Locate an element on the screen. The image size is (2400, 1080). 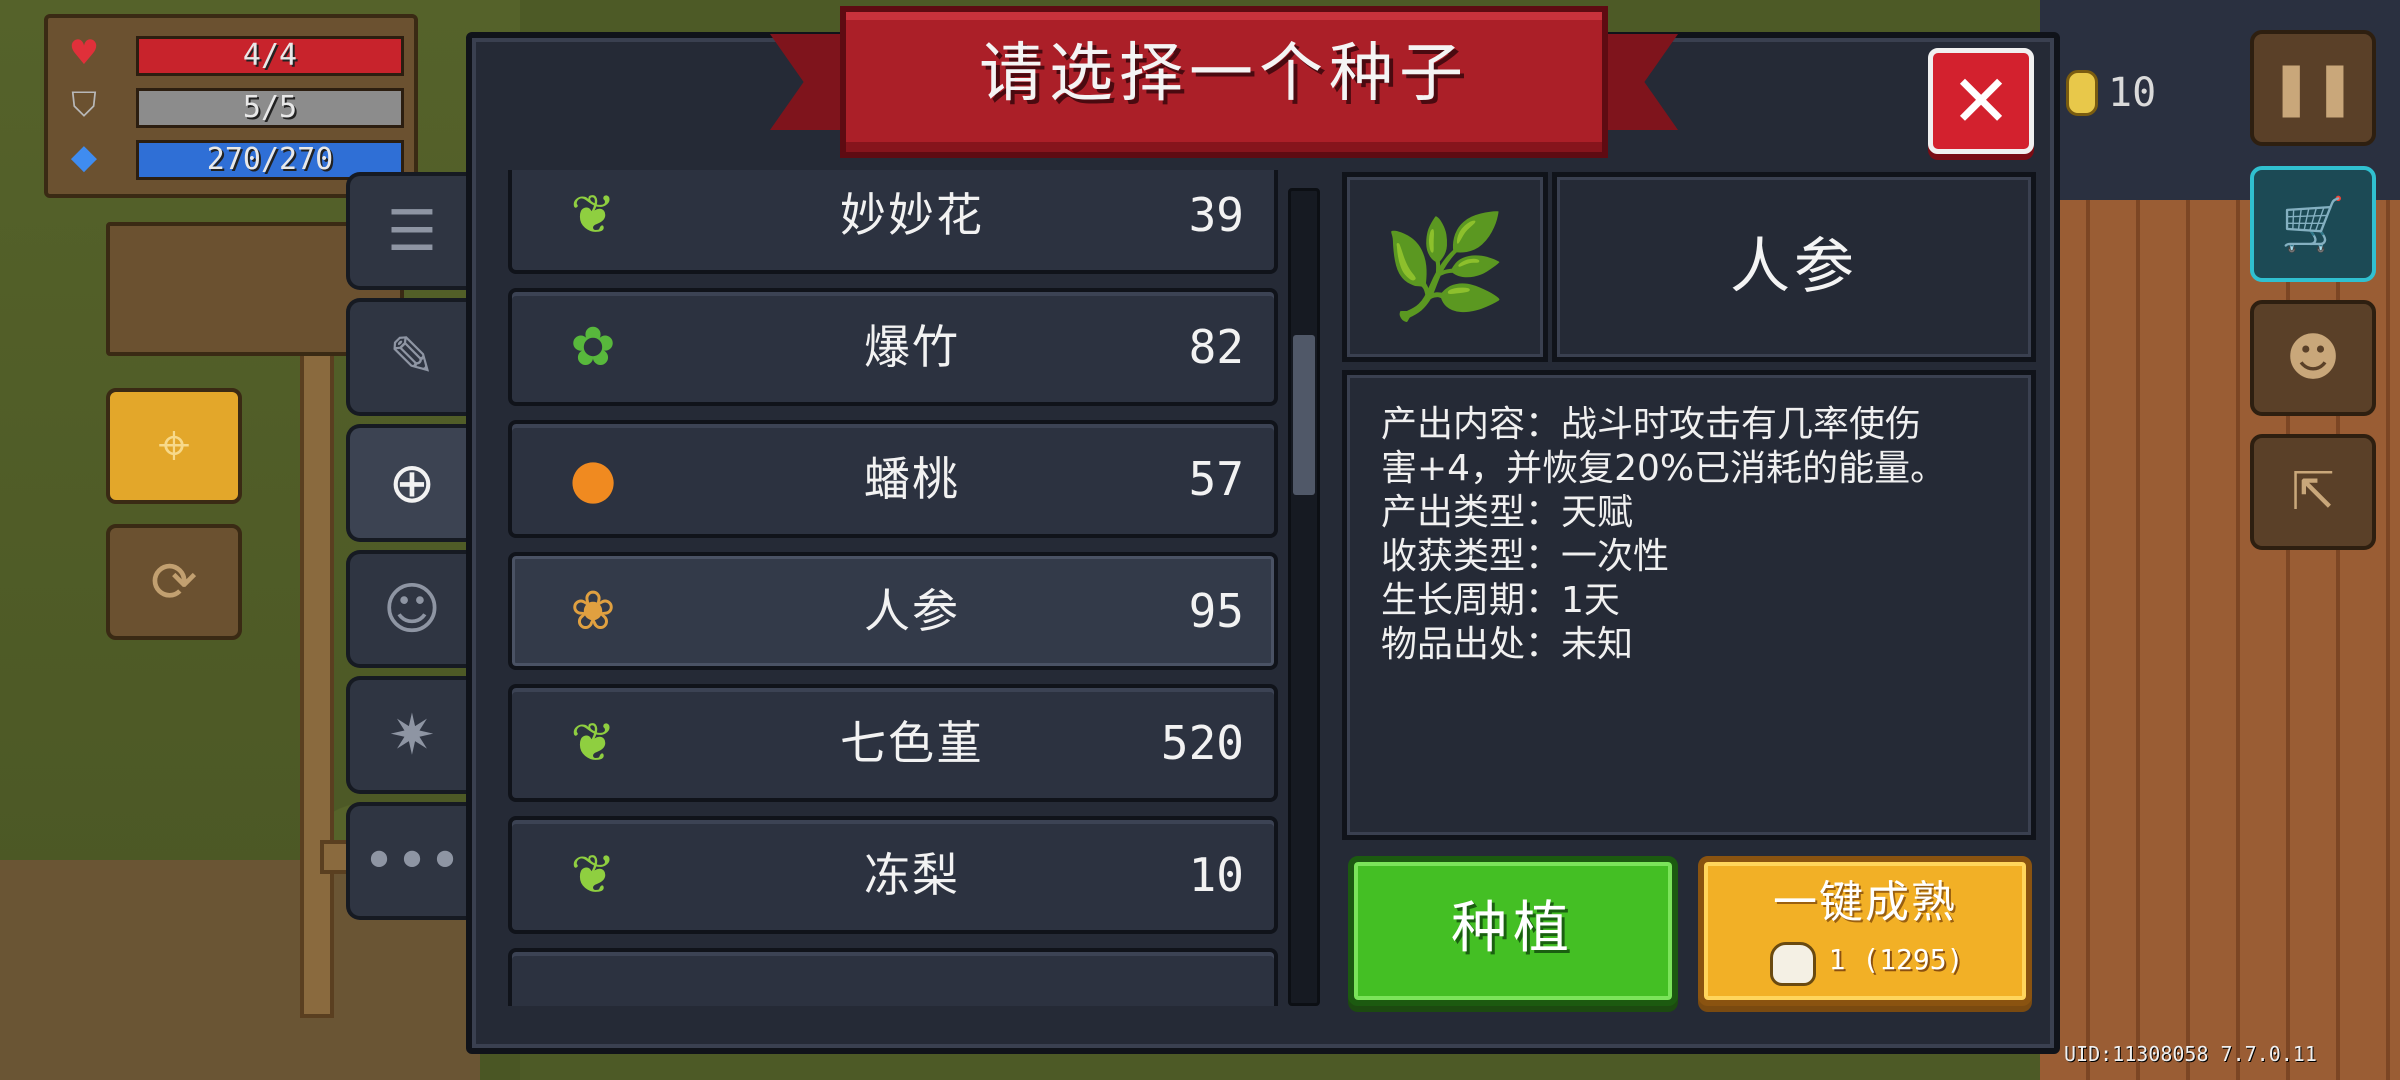
list-item: ❦ 妙妙花 39 is located at coordinates (893, 222).